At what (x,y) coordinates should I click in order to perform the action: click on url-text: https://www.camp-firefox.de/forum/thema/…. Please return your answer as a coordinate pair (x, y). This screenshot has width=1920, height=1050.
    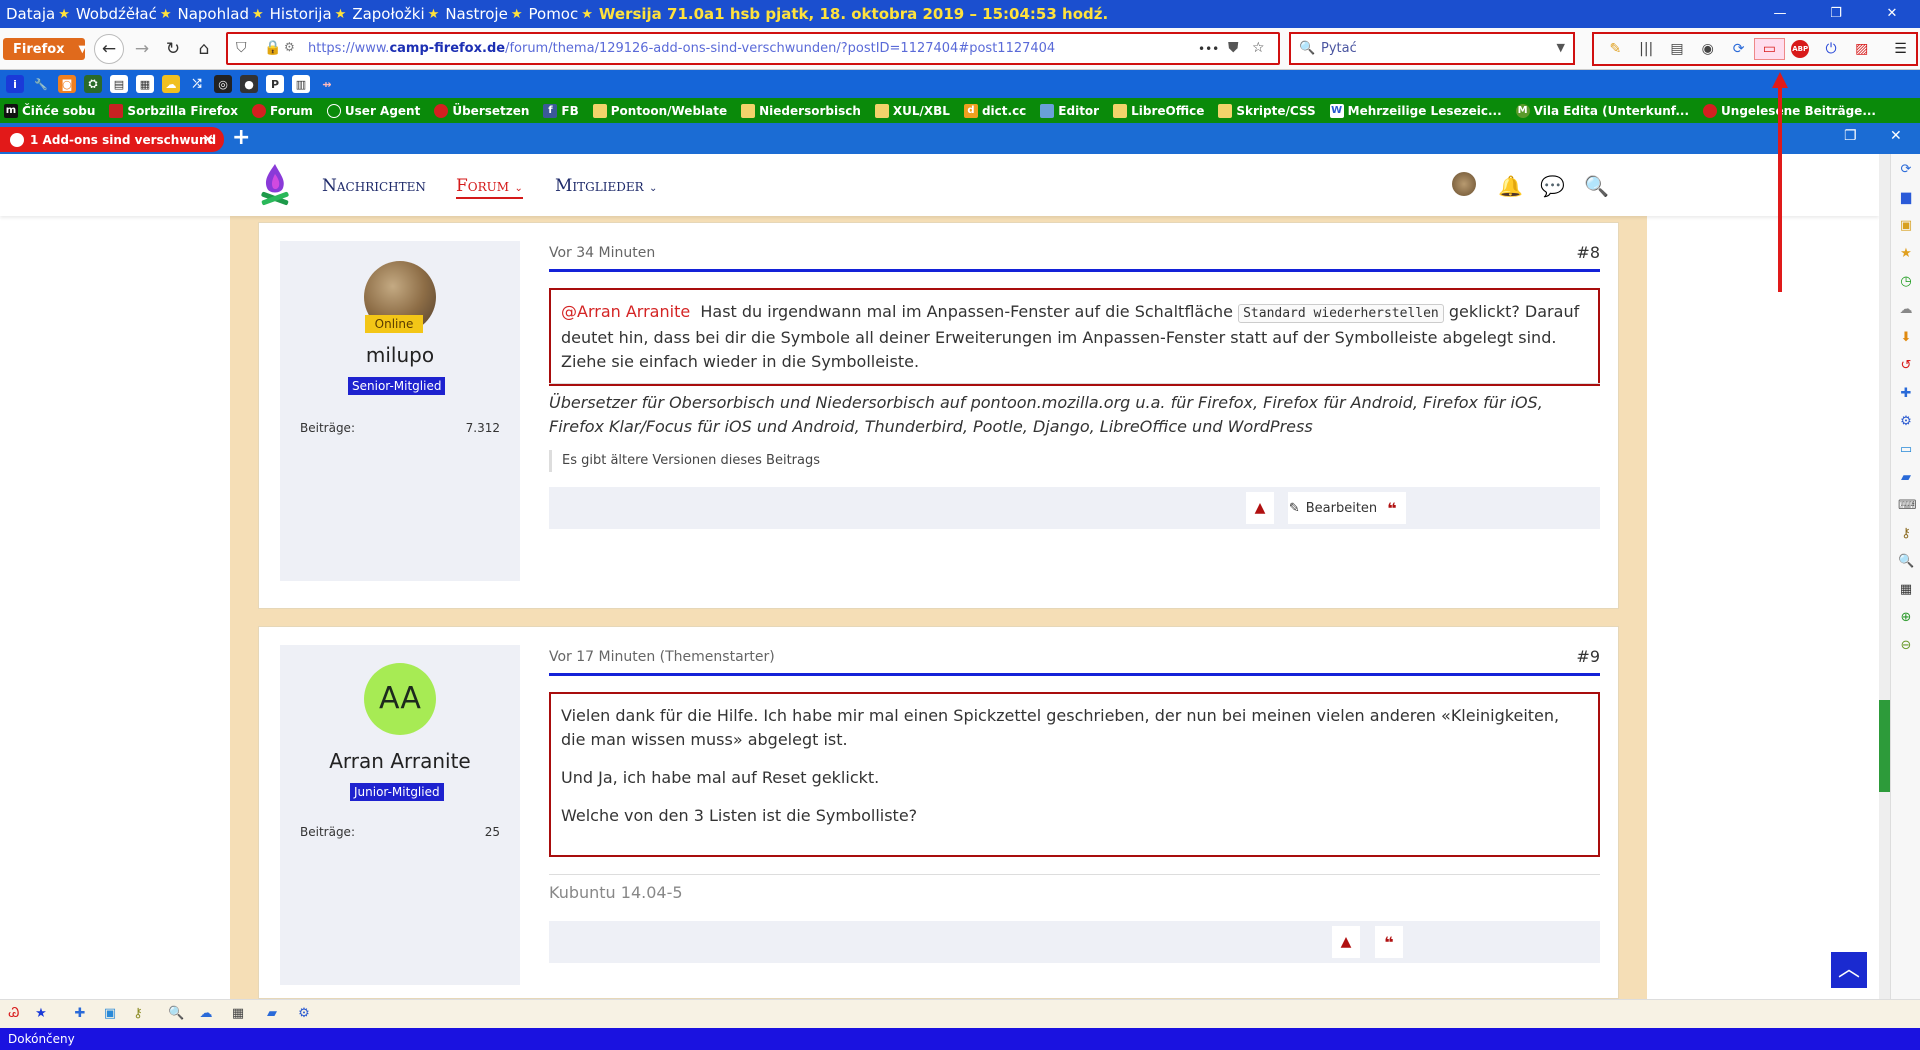
    Looking at the image, I should click on (681, 48).